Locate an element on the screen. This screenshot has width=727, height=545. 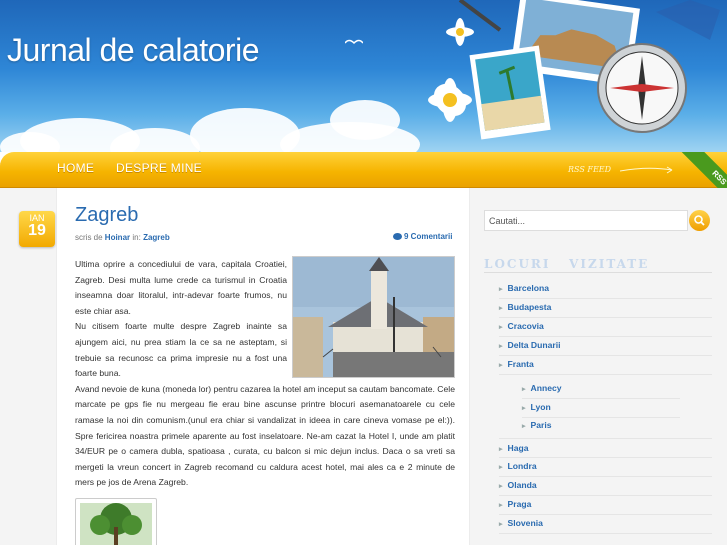
widget-title-locuri-vizitate: LOCURI VIZITATE is located at coordinates (567, 264).